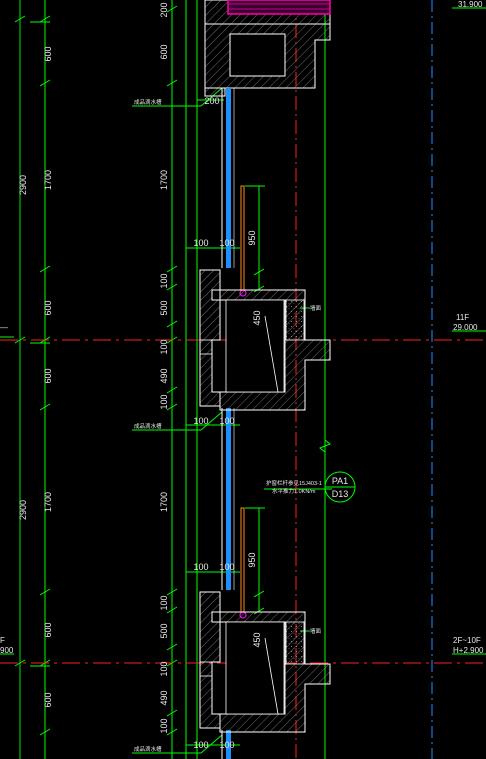 The image size is (486, 759). Describe the element at coordinates (462, 317) in the screenshot. I see `level-11f: 11F` at that location.